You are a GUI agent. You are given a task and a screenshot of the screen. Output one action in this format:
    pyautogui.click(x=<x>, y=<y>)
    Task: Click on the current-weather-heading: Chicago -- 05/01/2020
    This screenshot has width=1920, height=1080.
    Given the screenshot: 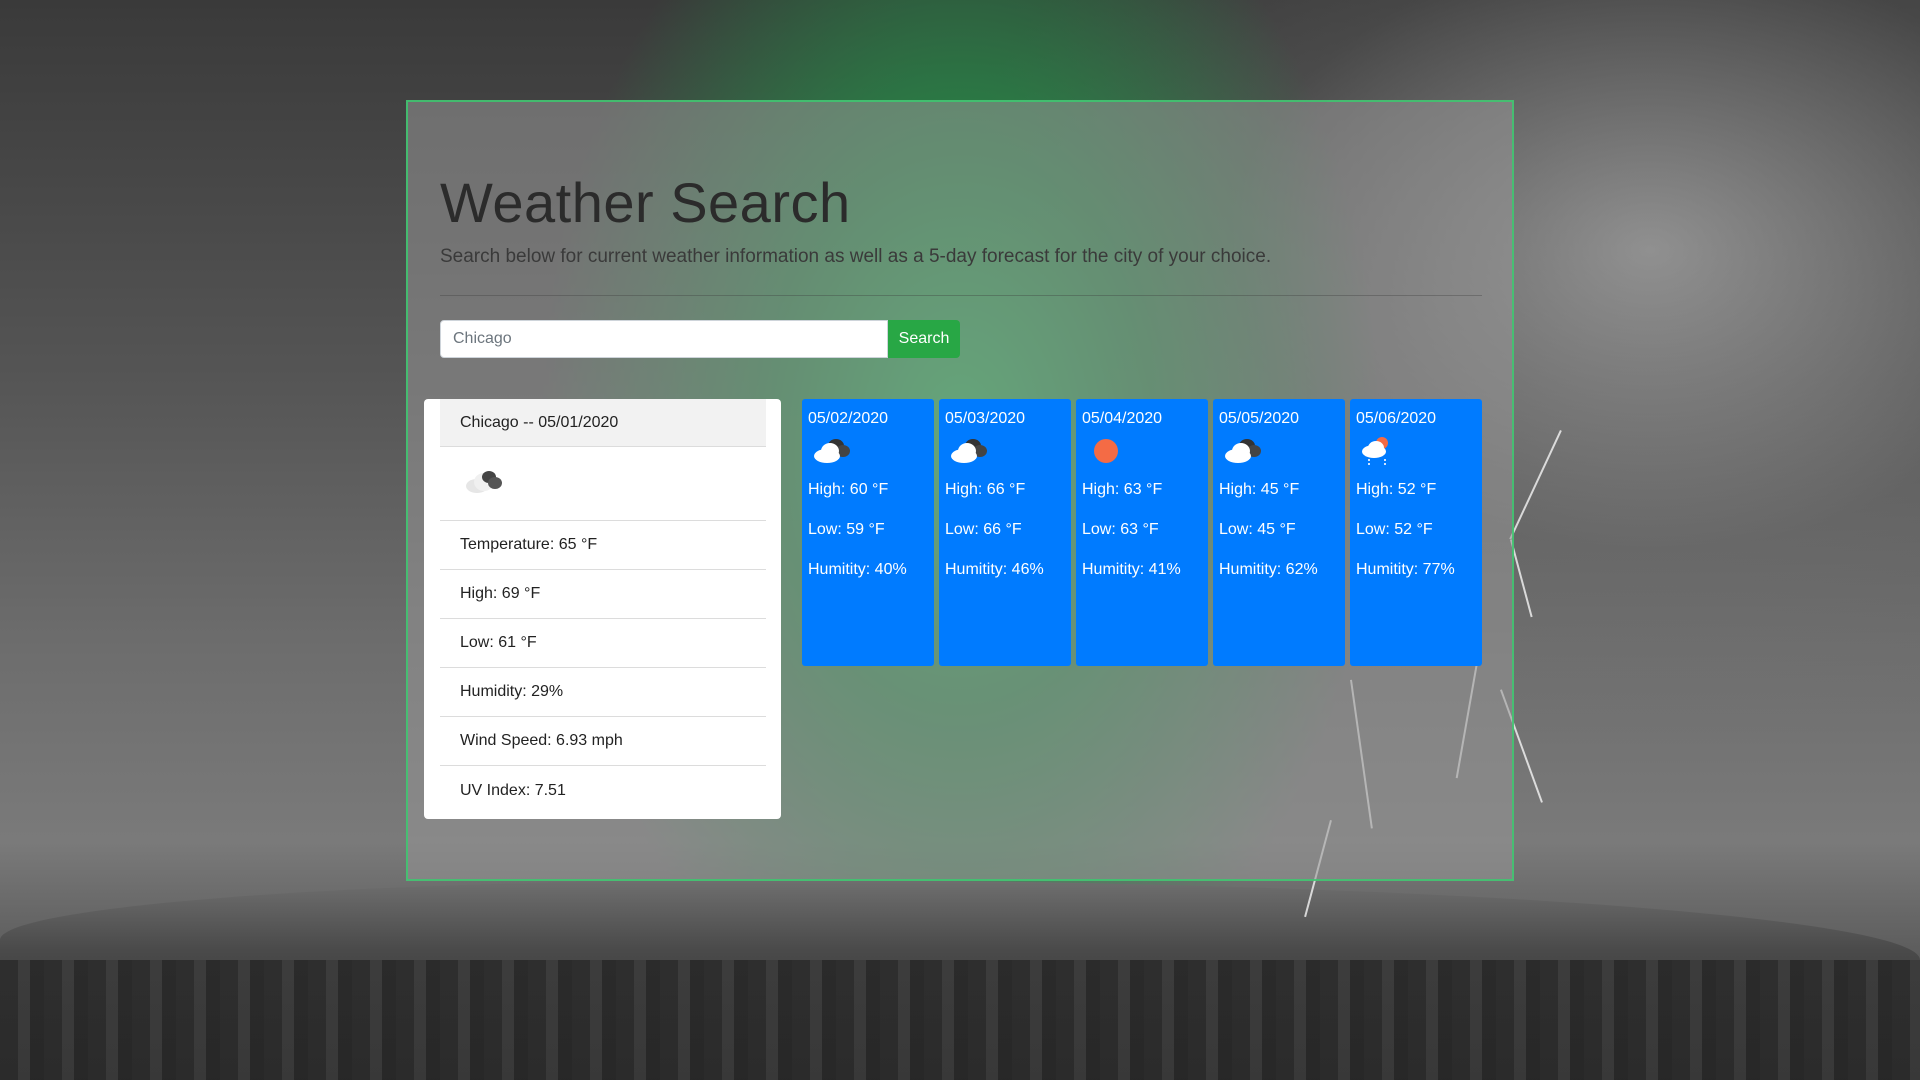 What is the action you would take?
    pyautogui.click(x=603, y=423)
    